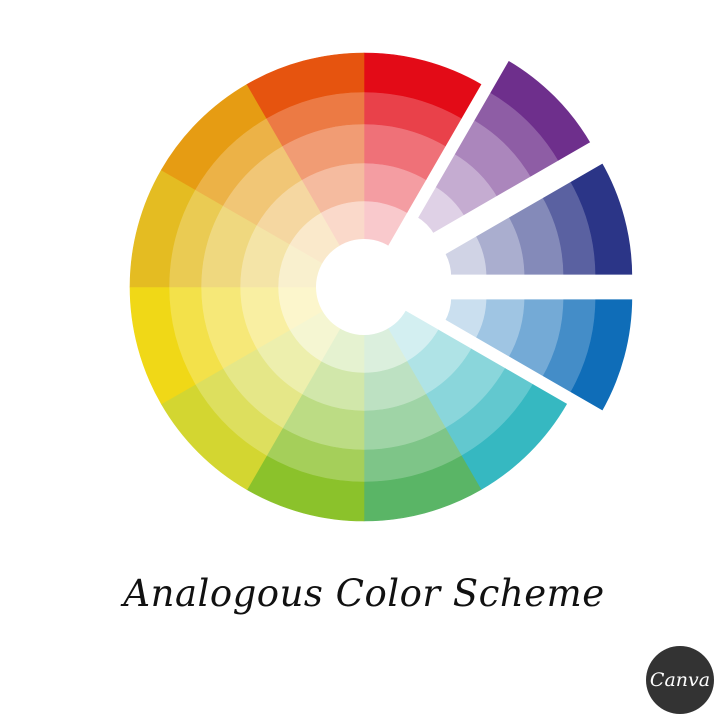 The width and height of the screenshot is (728, 728). I want to click on canva-logo-text: Canva, so click(680, 680).